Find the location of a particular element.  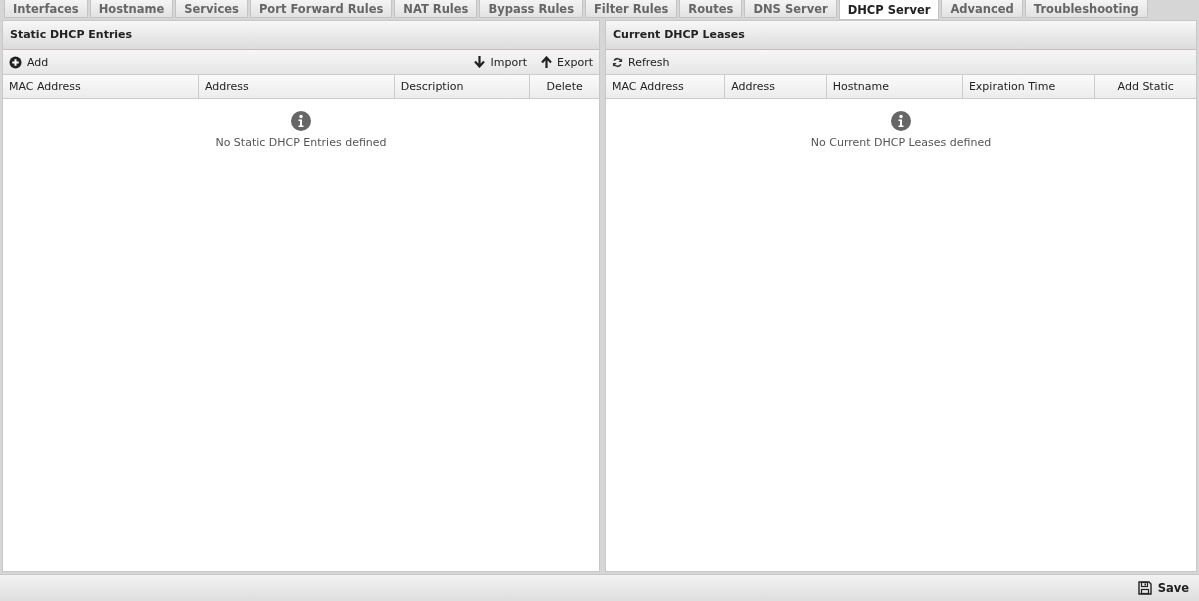

tab: Filter Rules is located at coordinates (631, 9).